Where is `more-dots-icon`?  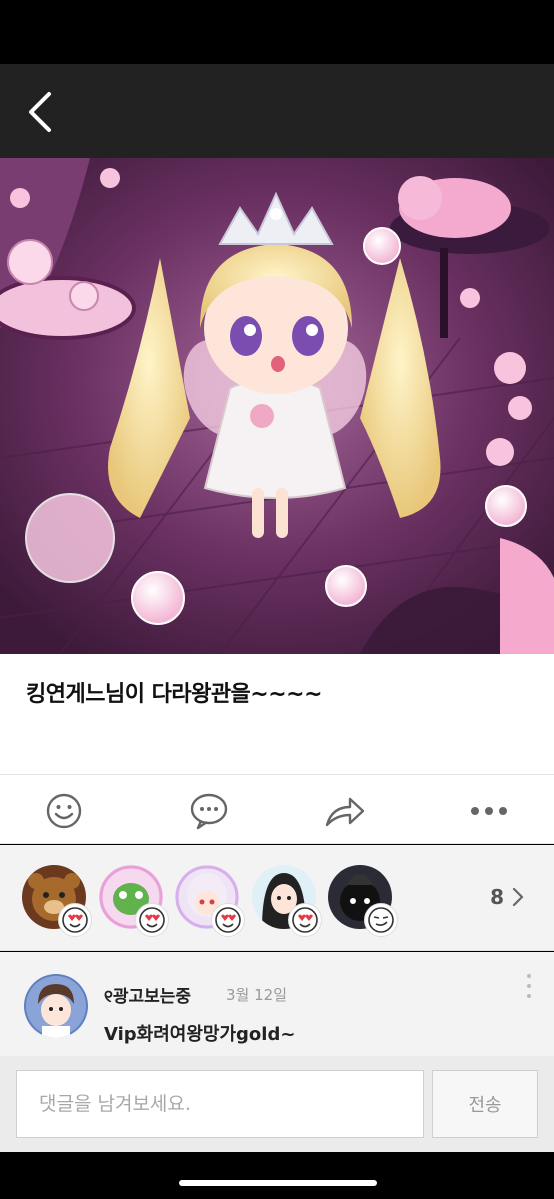 more-dots-icon is located at coordinates (489, 811).